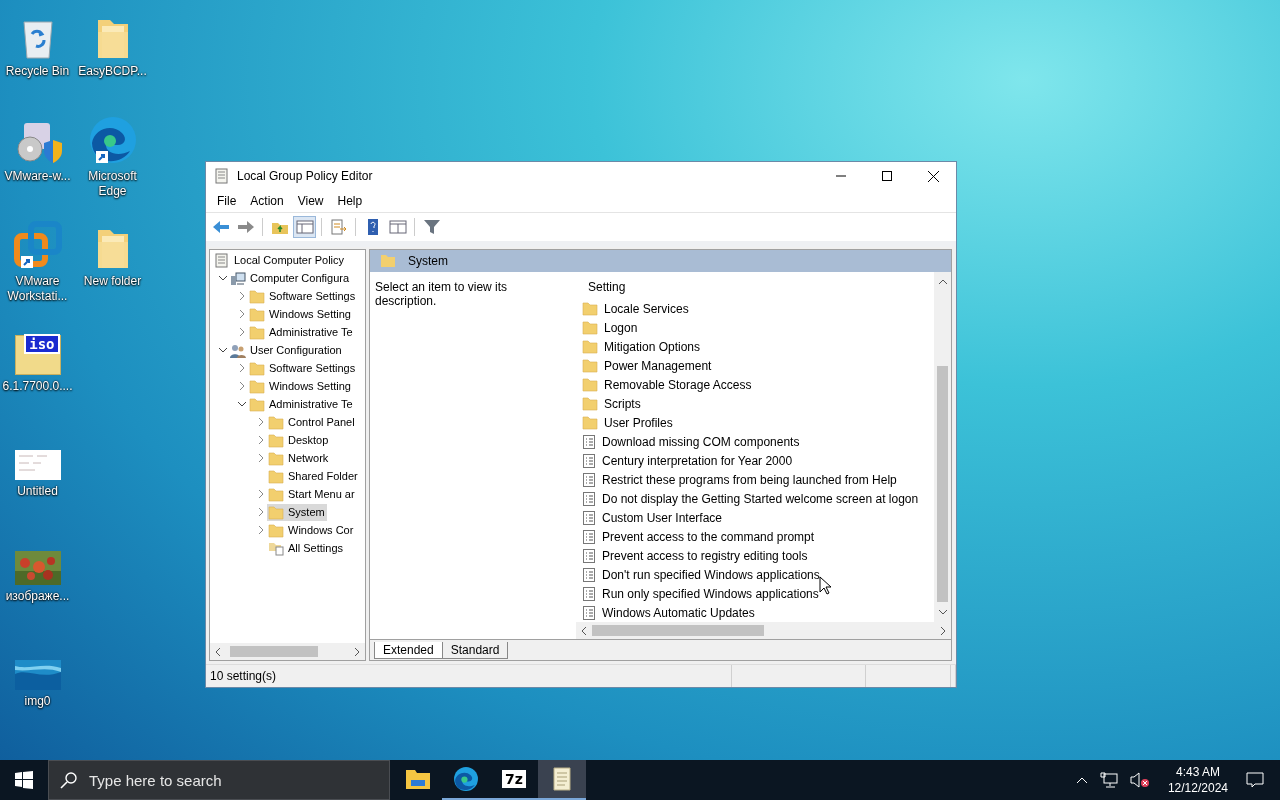 This screenshot has height=800, width=1280. Describe the element at coordinates (758, 536) in the screenshot. I see `setting-item: Prevent access to the command prompt` at that location.